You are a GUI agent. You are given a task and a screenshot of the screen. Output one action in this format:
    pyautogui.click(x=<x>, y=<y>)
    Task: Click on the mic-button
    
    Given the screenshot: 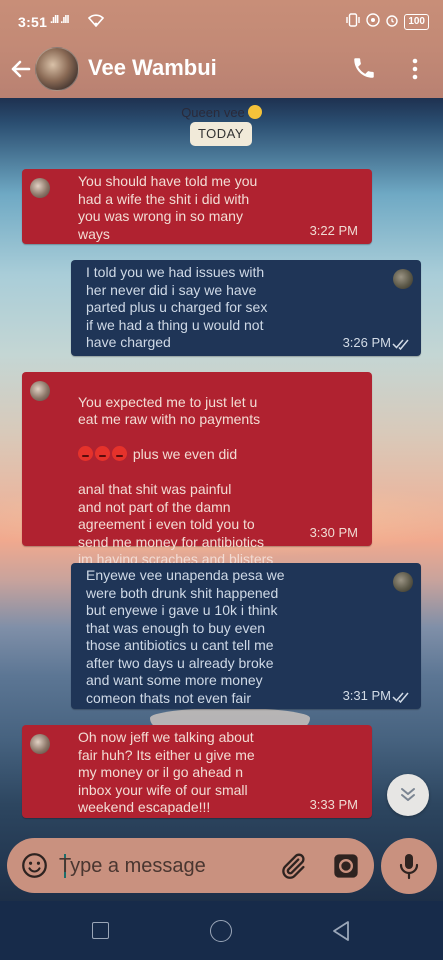 What is the action you would take?
    pyautogui.click(x=409, y=866)
    